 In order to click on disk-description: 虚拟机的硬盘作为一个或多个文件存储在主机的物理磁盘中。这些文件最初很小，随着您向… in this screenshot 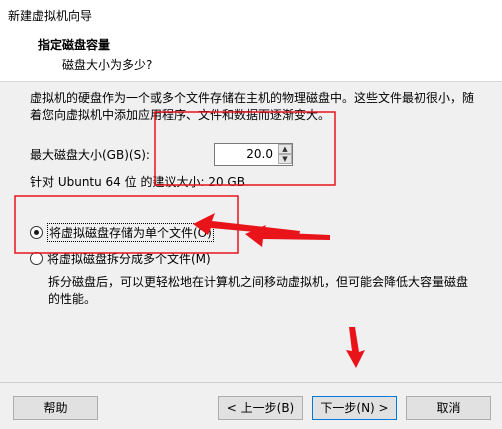, I will do `click(252, 106)`.